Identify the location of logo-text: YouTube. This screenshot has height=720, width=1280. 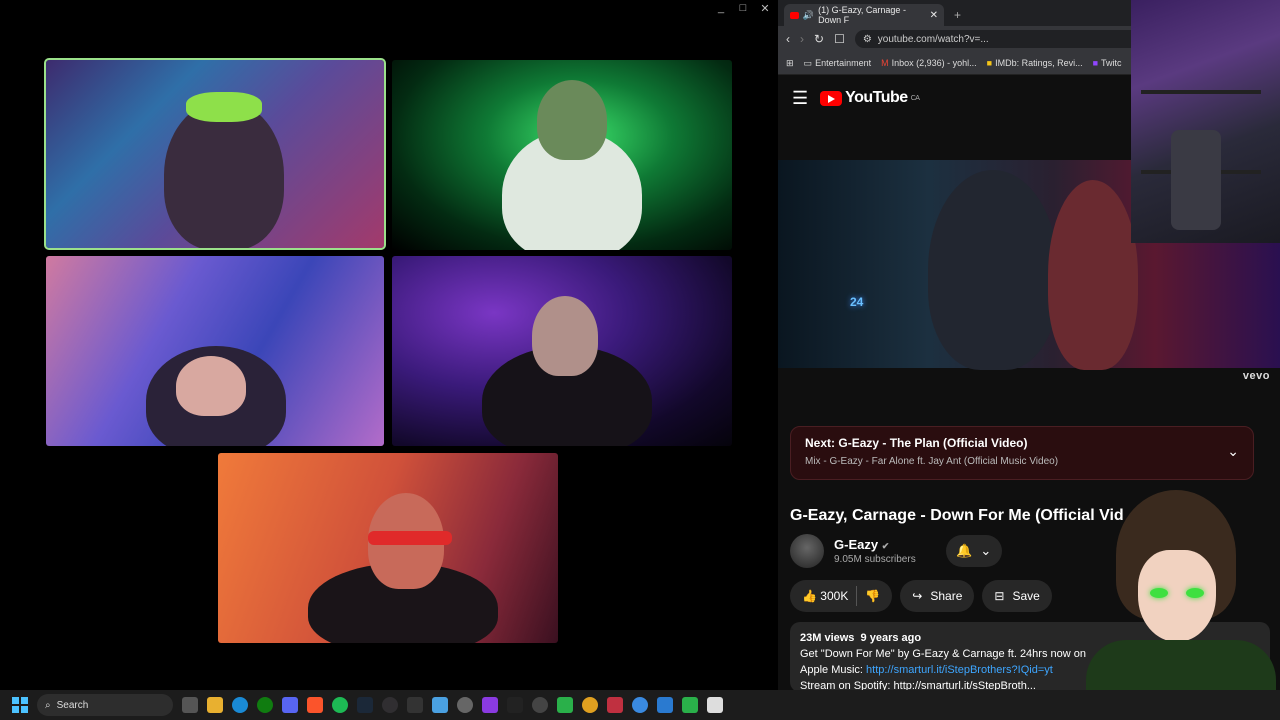
(876, 97).